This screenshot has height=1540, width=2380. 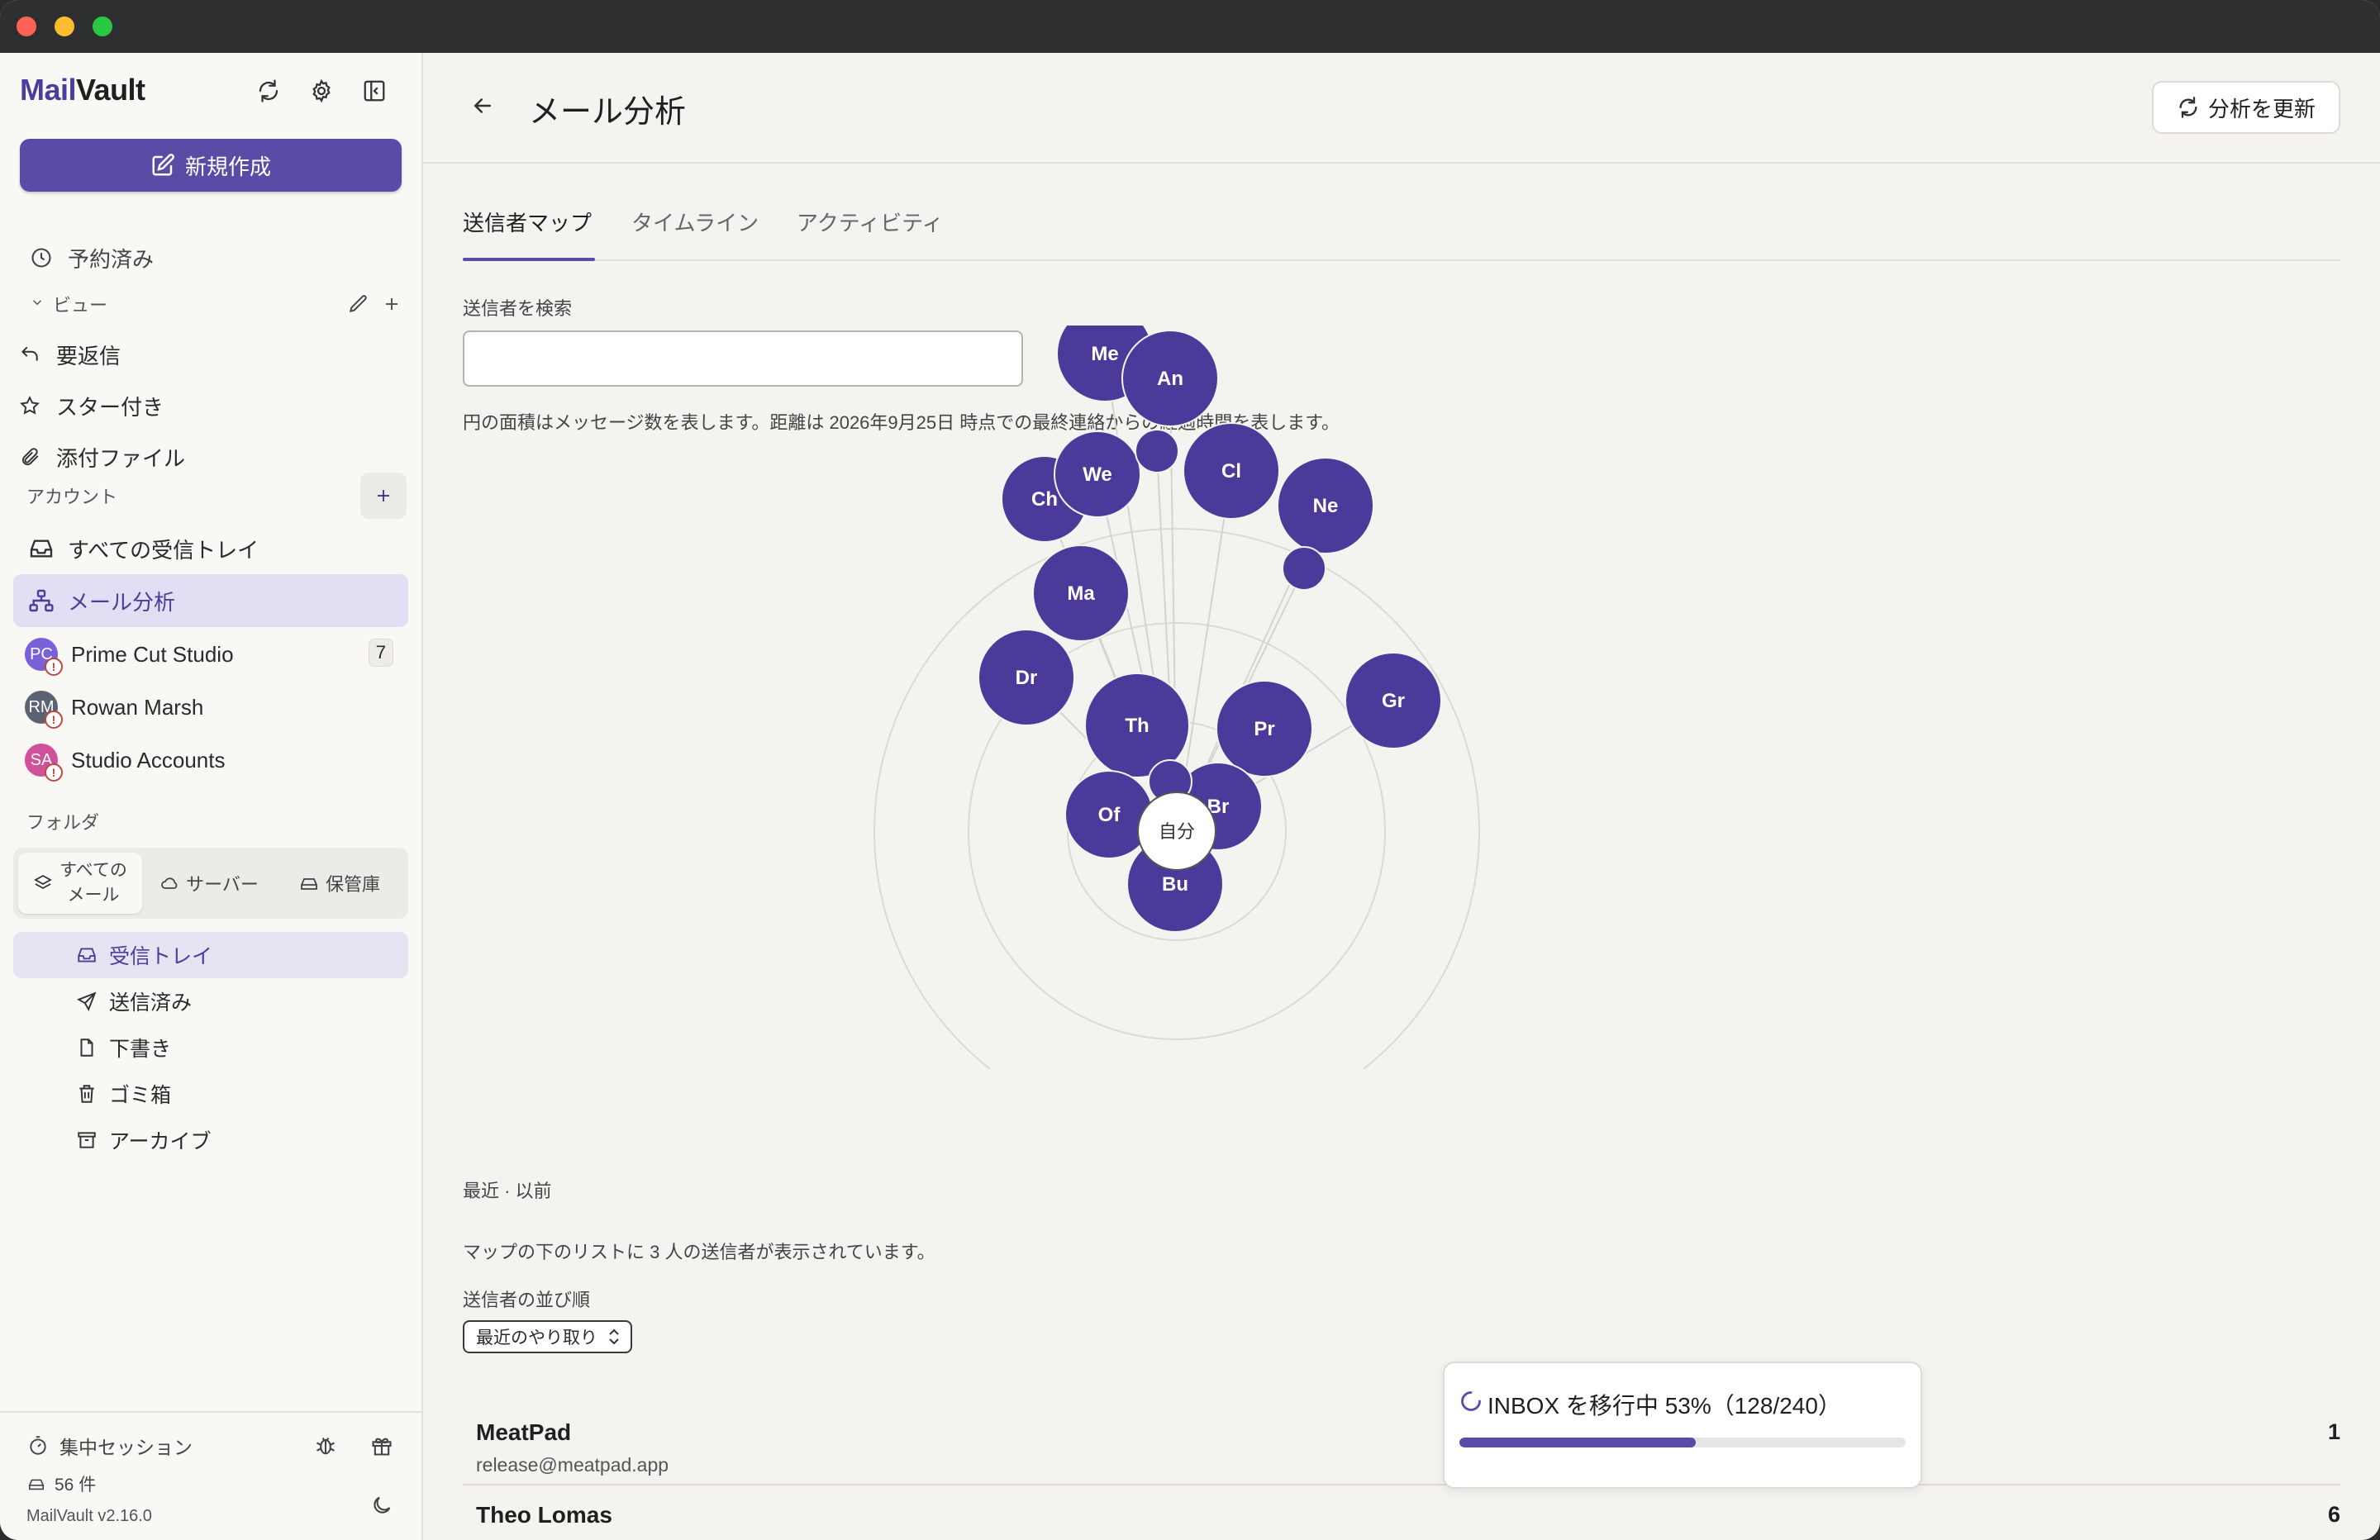 What do you see at coordinates (86, 1094) in the screenshot?
I see `trash-icon` at bounding box center [86, 1094].